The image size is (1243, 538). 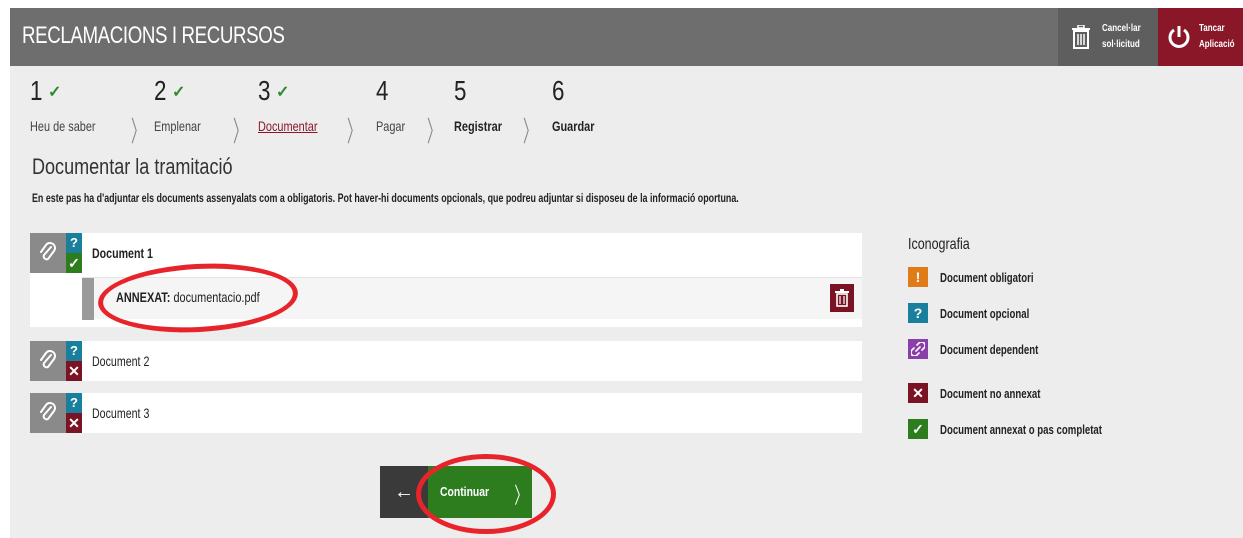 I want to click on section-title: Documentar la tramitació, so click(x=132, y=166).